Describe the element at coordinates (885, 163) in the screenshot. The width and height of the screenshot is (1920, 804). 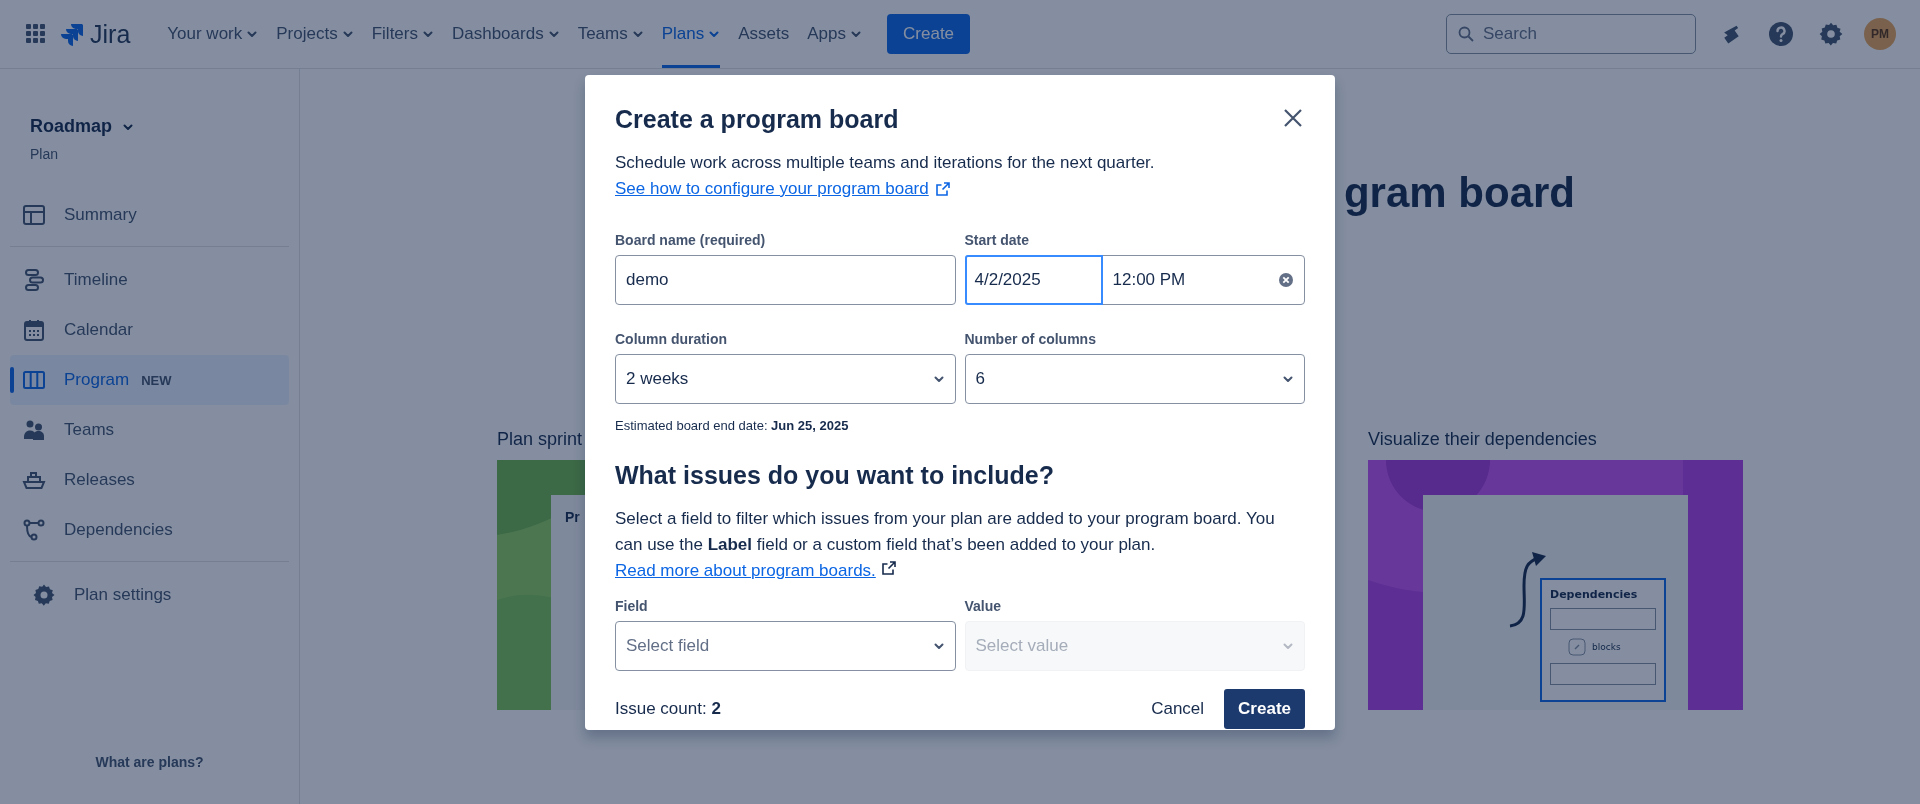
I see `dialog-description: Schedule work across multiple teams and iterations for the next quarter.` at that location.